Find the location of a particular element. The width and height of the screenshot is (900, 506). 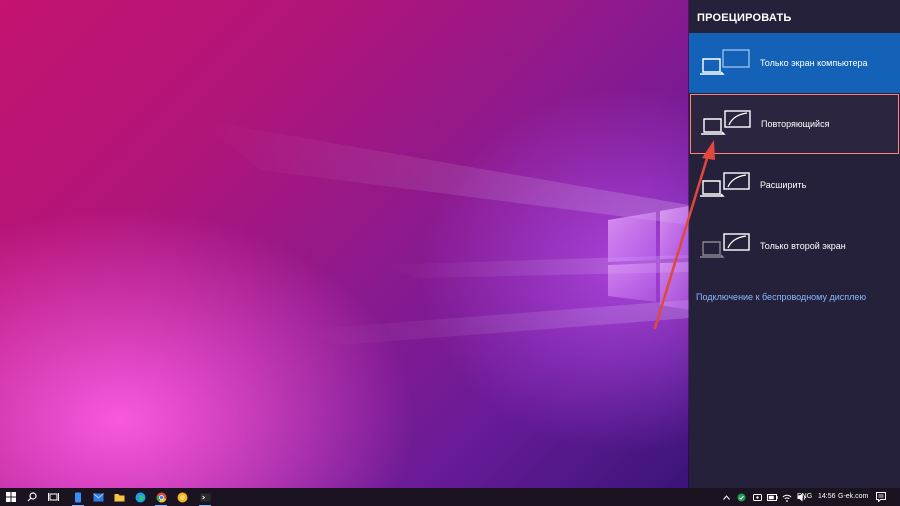

action-center-button is located at coordinates (881, 497).